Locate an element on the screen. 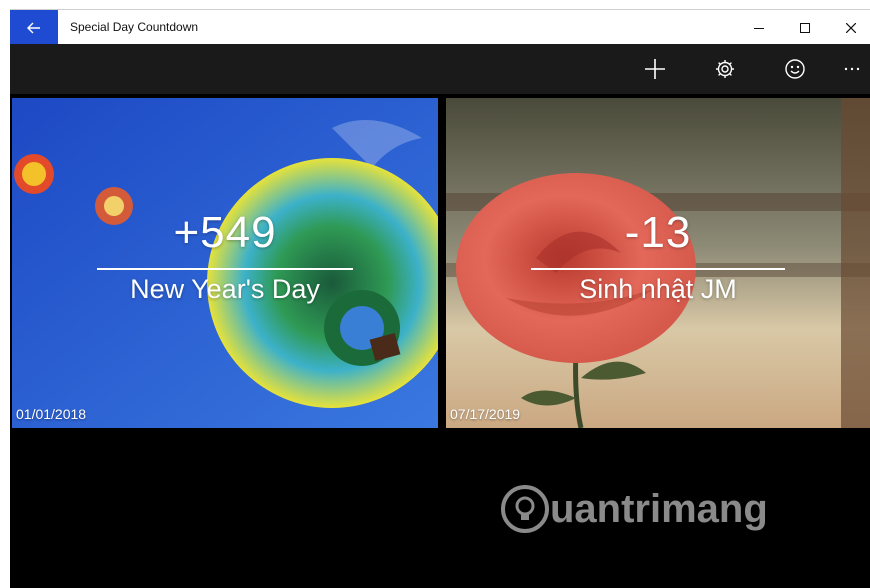 The width and height of the screenshot is (870, 588). watermark: uantrimang is located at coordinates (634, 509).